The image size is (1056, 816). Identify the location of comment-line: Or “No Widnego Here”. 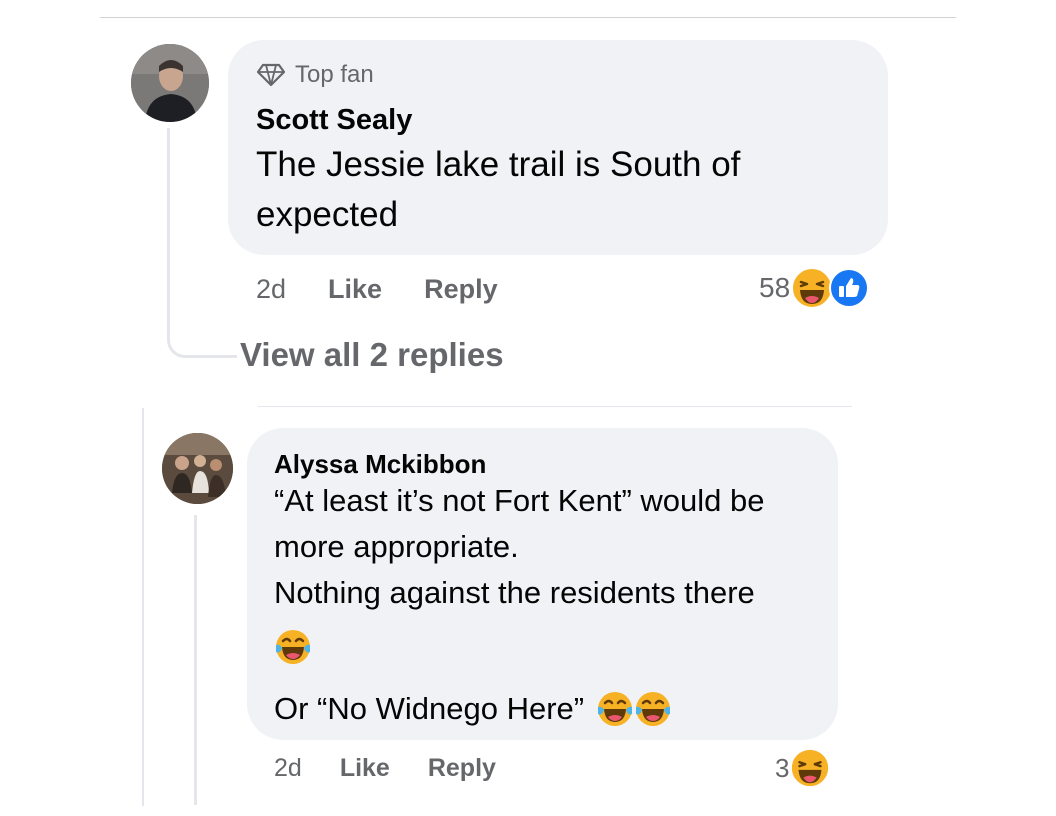
(429, 708).